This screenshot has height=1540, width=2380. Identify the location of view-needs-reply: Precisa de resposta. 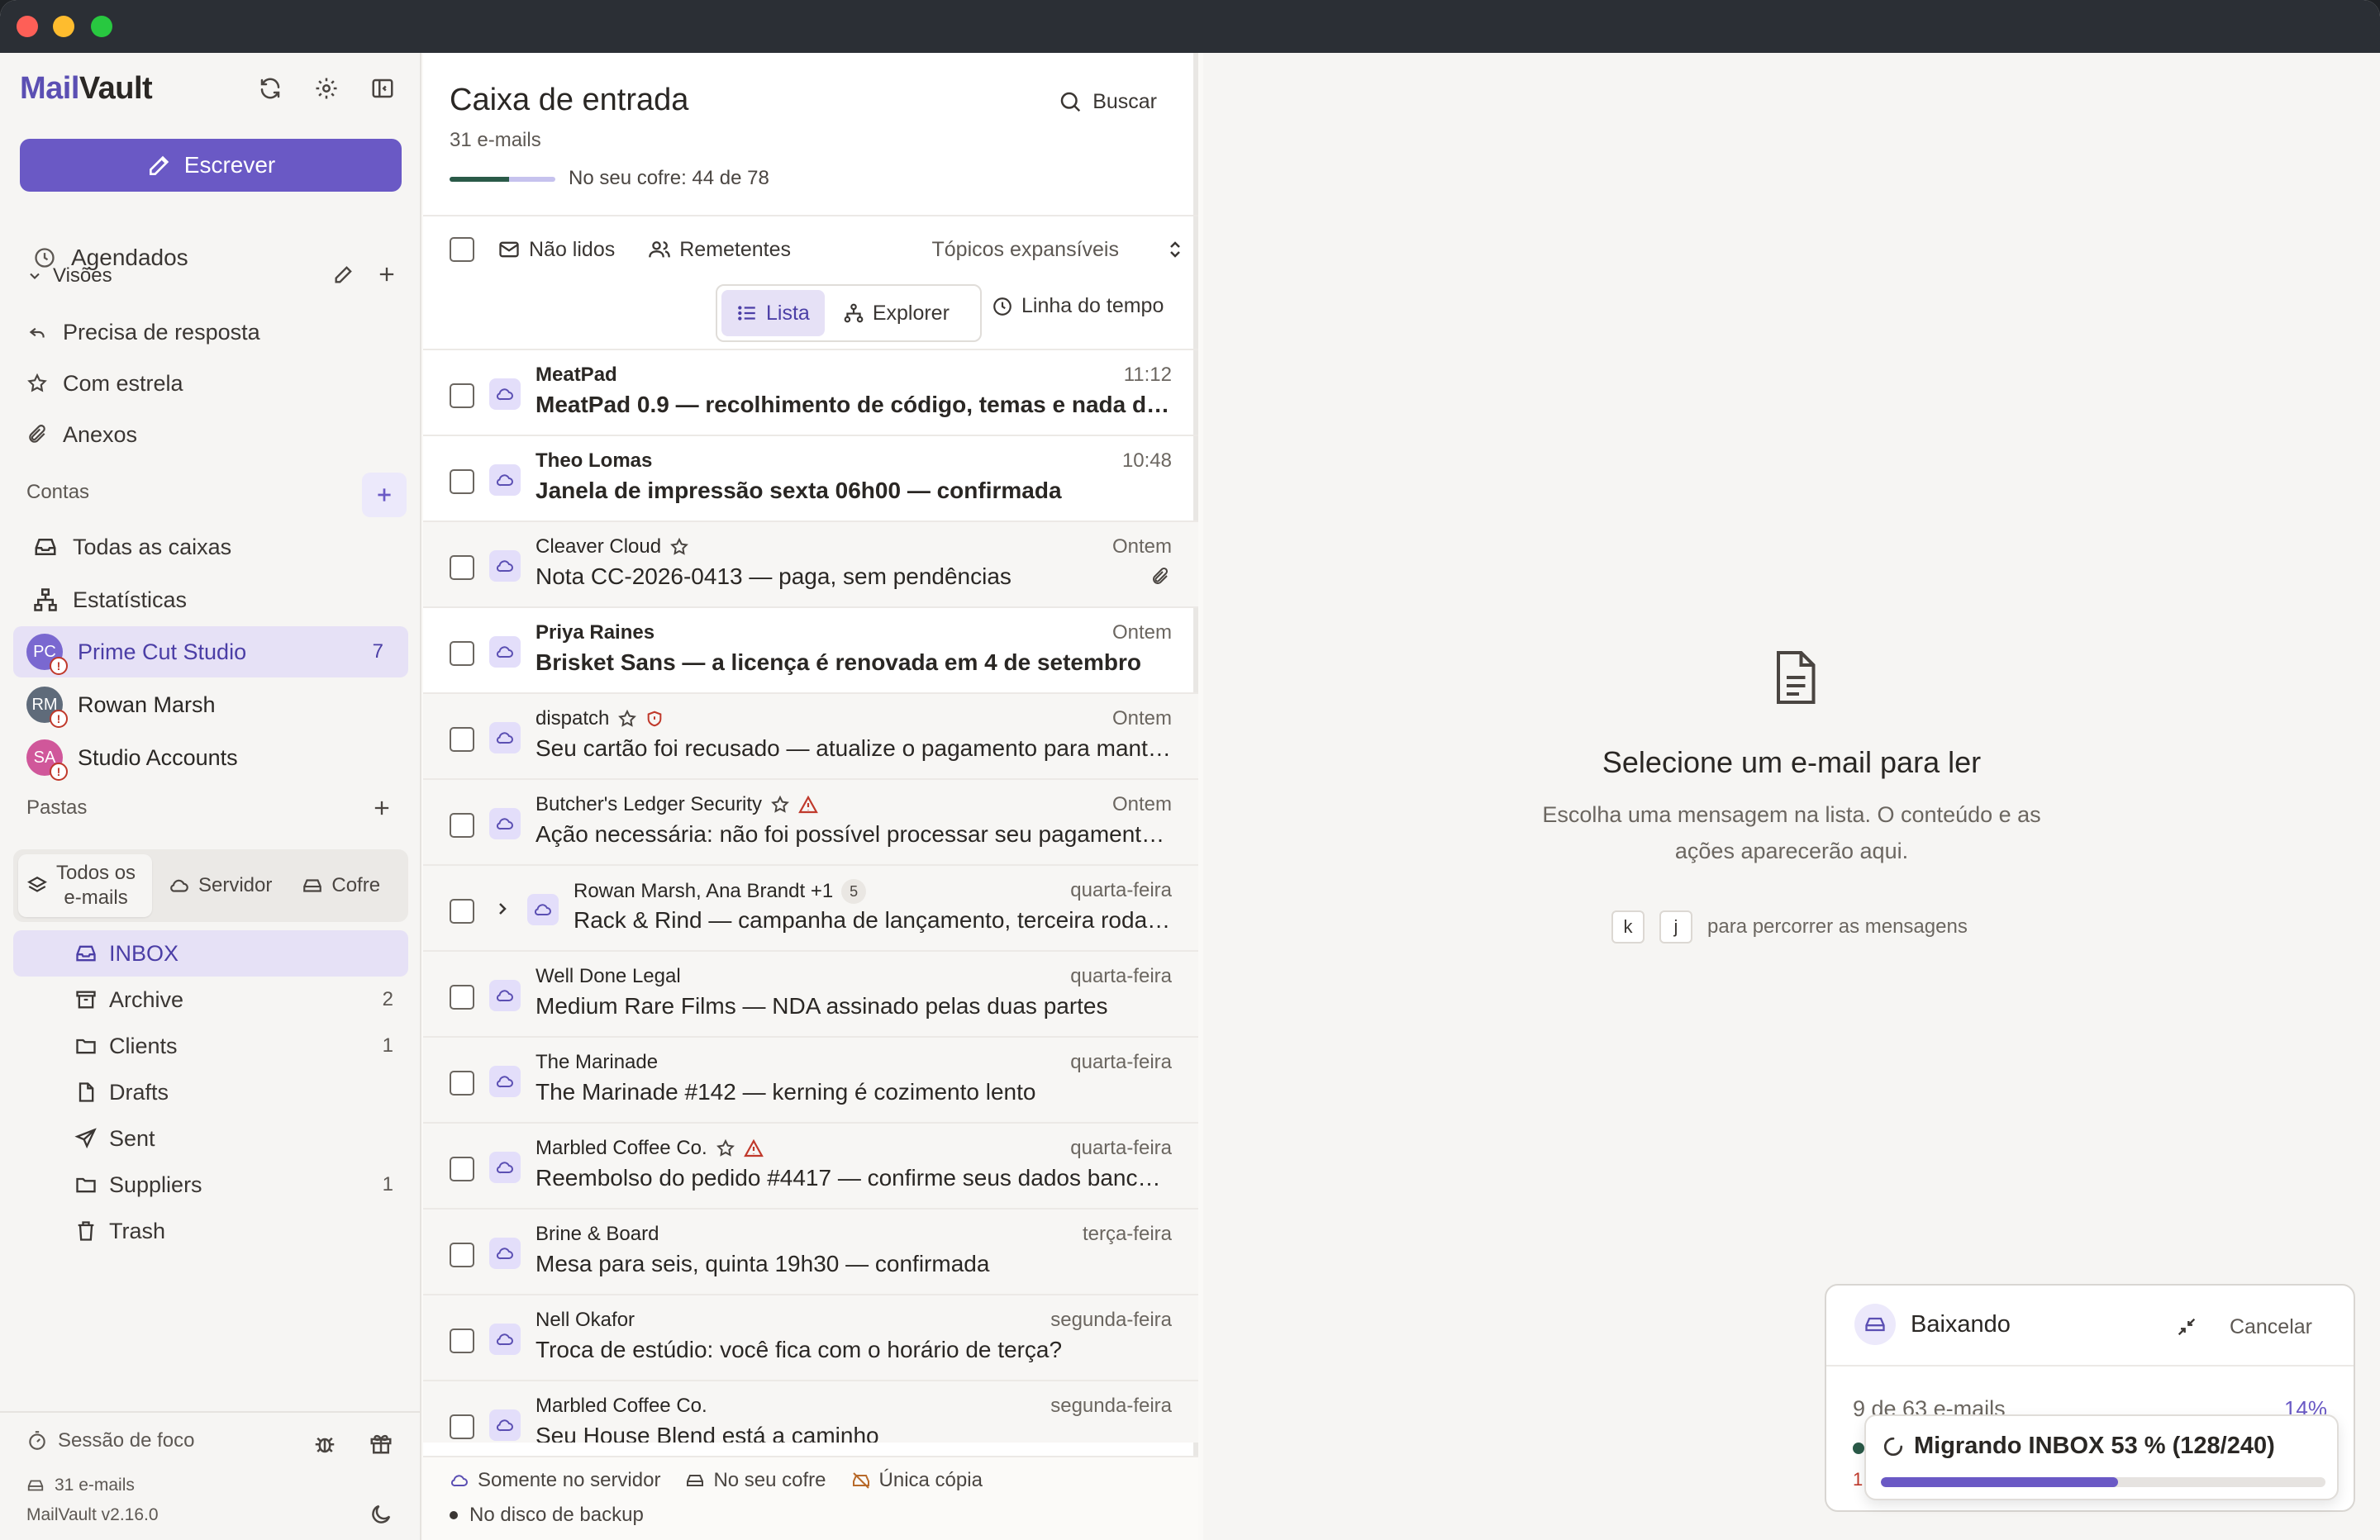
(143, 332).